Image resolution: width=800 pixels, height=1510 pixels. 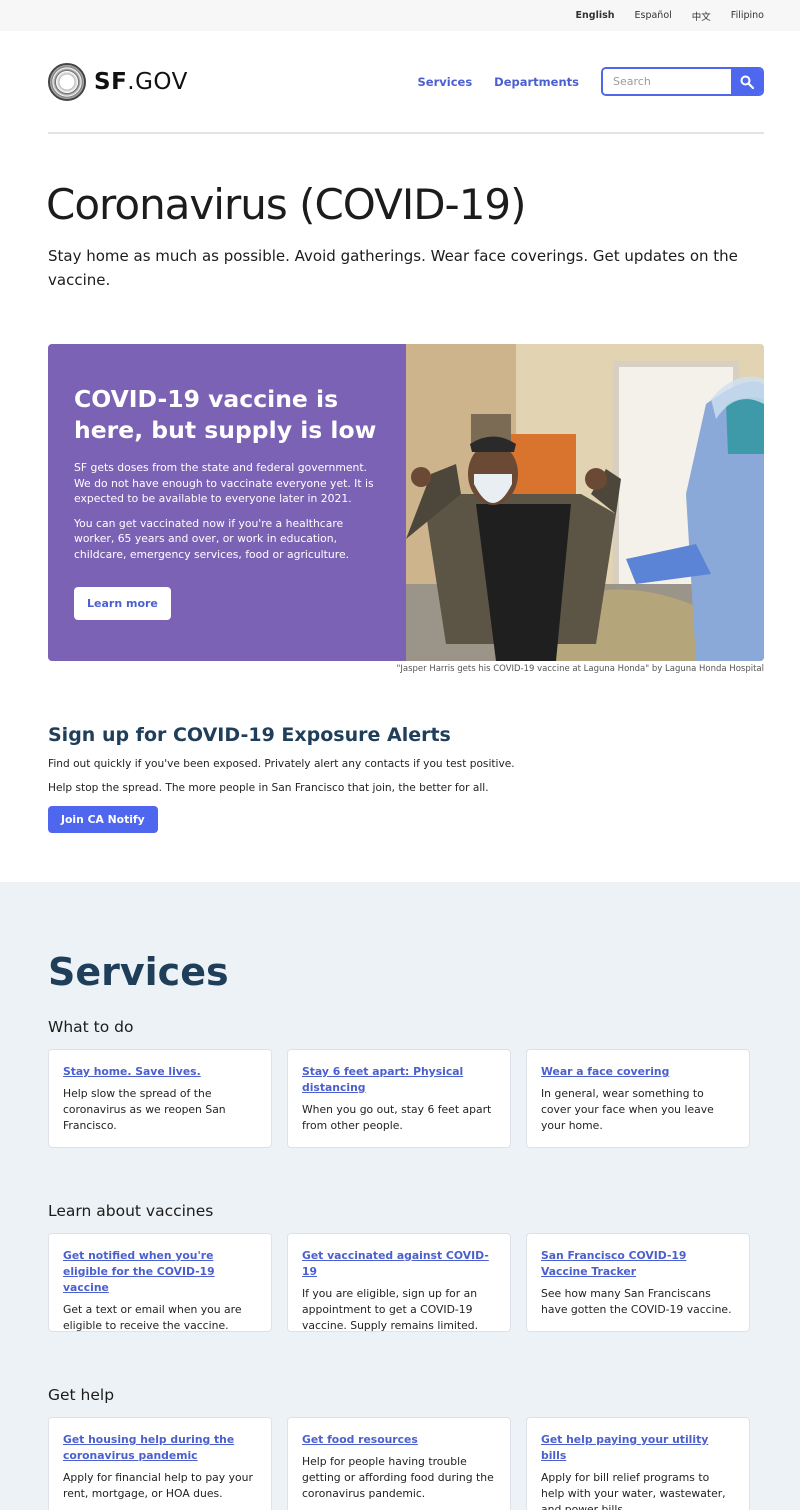 What do you see at coordinates (638, 1264) in the screenshot?
I see `service-link: San Francisco COVID-19 Vaccine Tracker` at bounding box center [638, 1264].